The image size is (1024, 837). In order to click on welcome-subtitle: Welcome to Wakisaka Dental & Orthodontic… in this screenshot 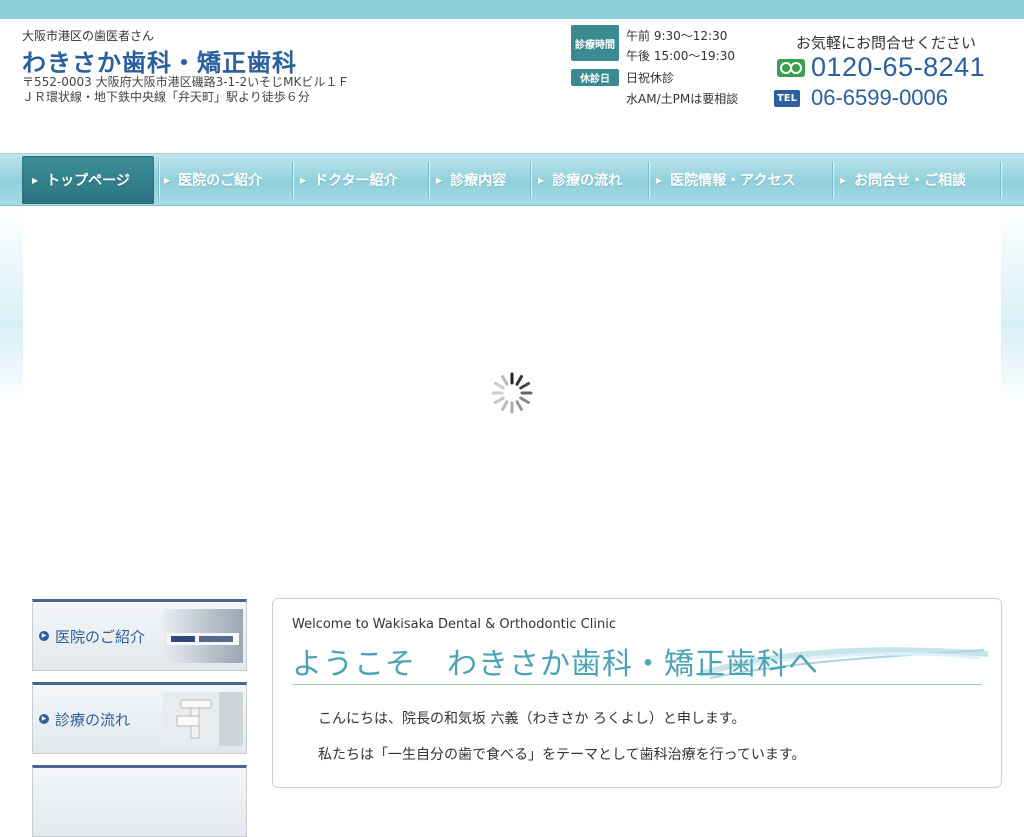, I will do `click(454, 624)`.